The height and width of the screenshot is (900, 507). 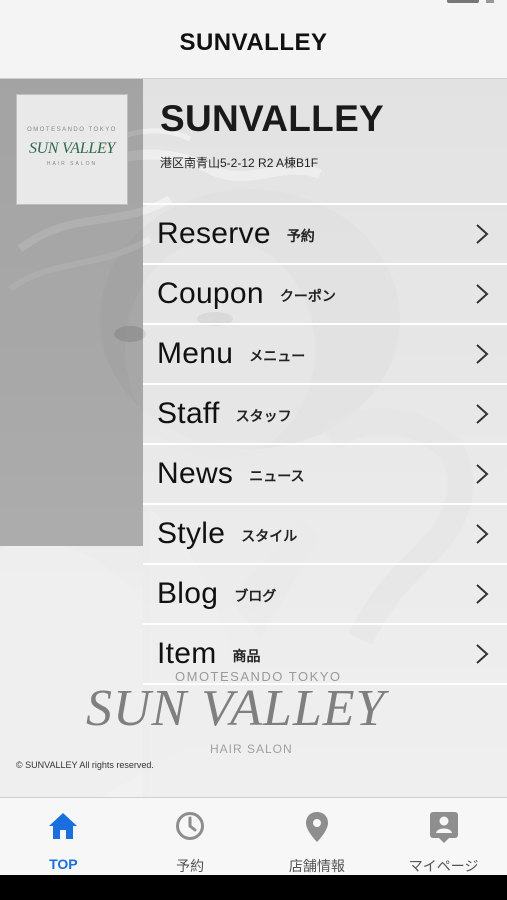 What do you see at coordinates (72, 130) in the screenshot?
I see `logo-top-line: OMOTESANDO TOKYO` at bounding box center [72, 130].